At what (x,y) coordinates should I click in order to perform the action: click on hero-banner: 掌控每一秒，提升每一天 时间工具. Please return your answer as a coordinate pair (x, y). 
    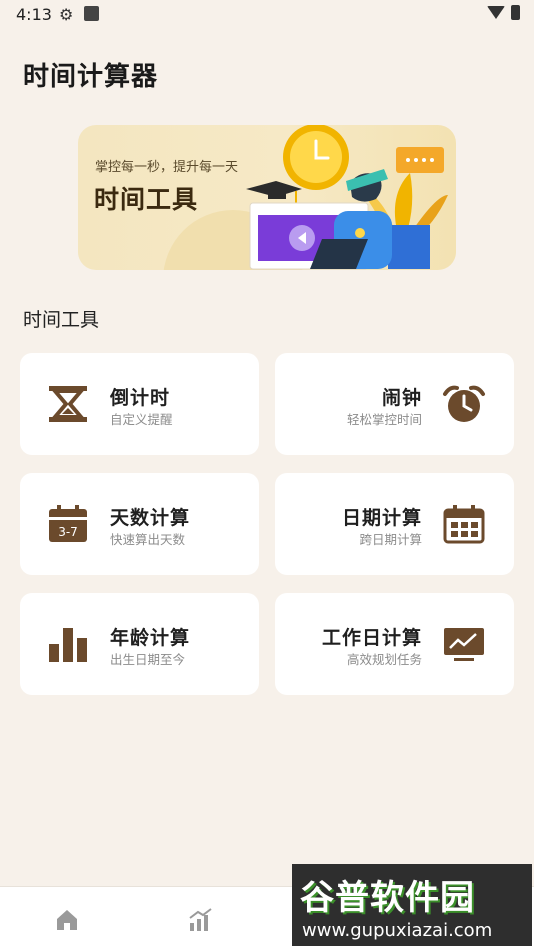
    Looking at the image, I should click on (267, 197).